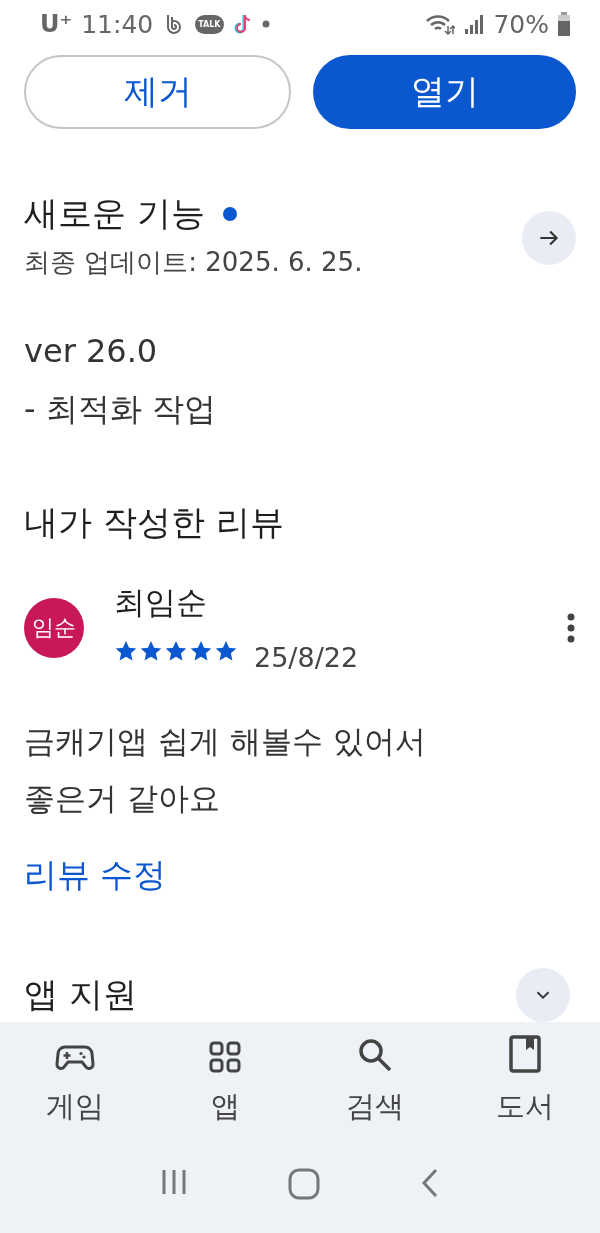  Describe the element at coordinates (193, 262) in the screenshot. I see `last-updated: 최종 업데이트: 2025. 6. 25.` at that location.